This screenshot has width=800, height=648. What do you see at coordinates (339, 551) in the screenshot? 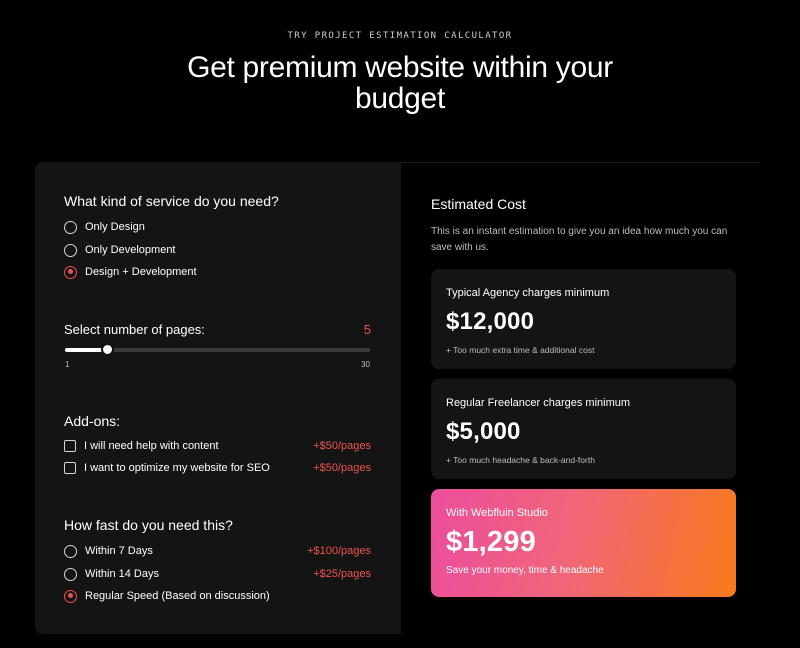
I see `speed-option-price: +$100/pages` at bounding box center [339, 551].